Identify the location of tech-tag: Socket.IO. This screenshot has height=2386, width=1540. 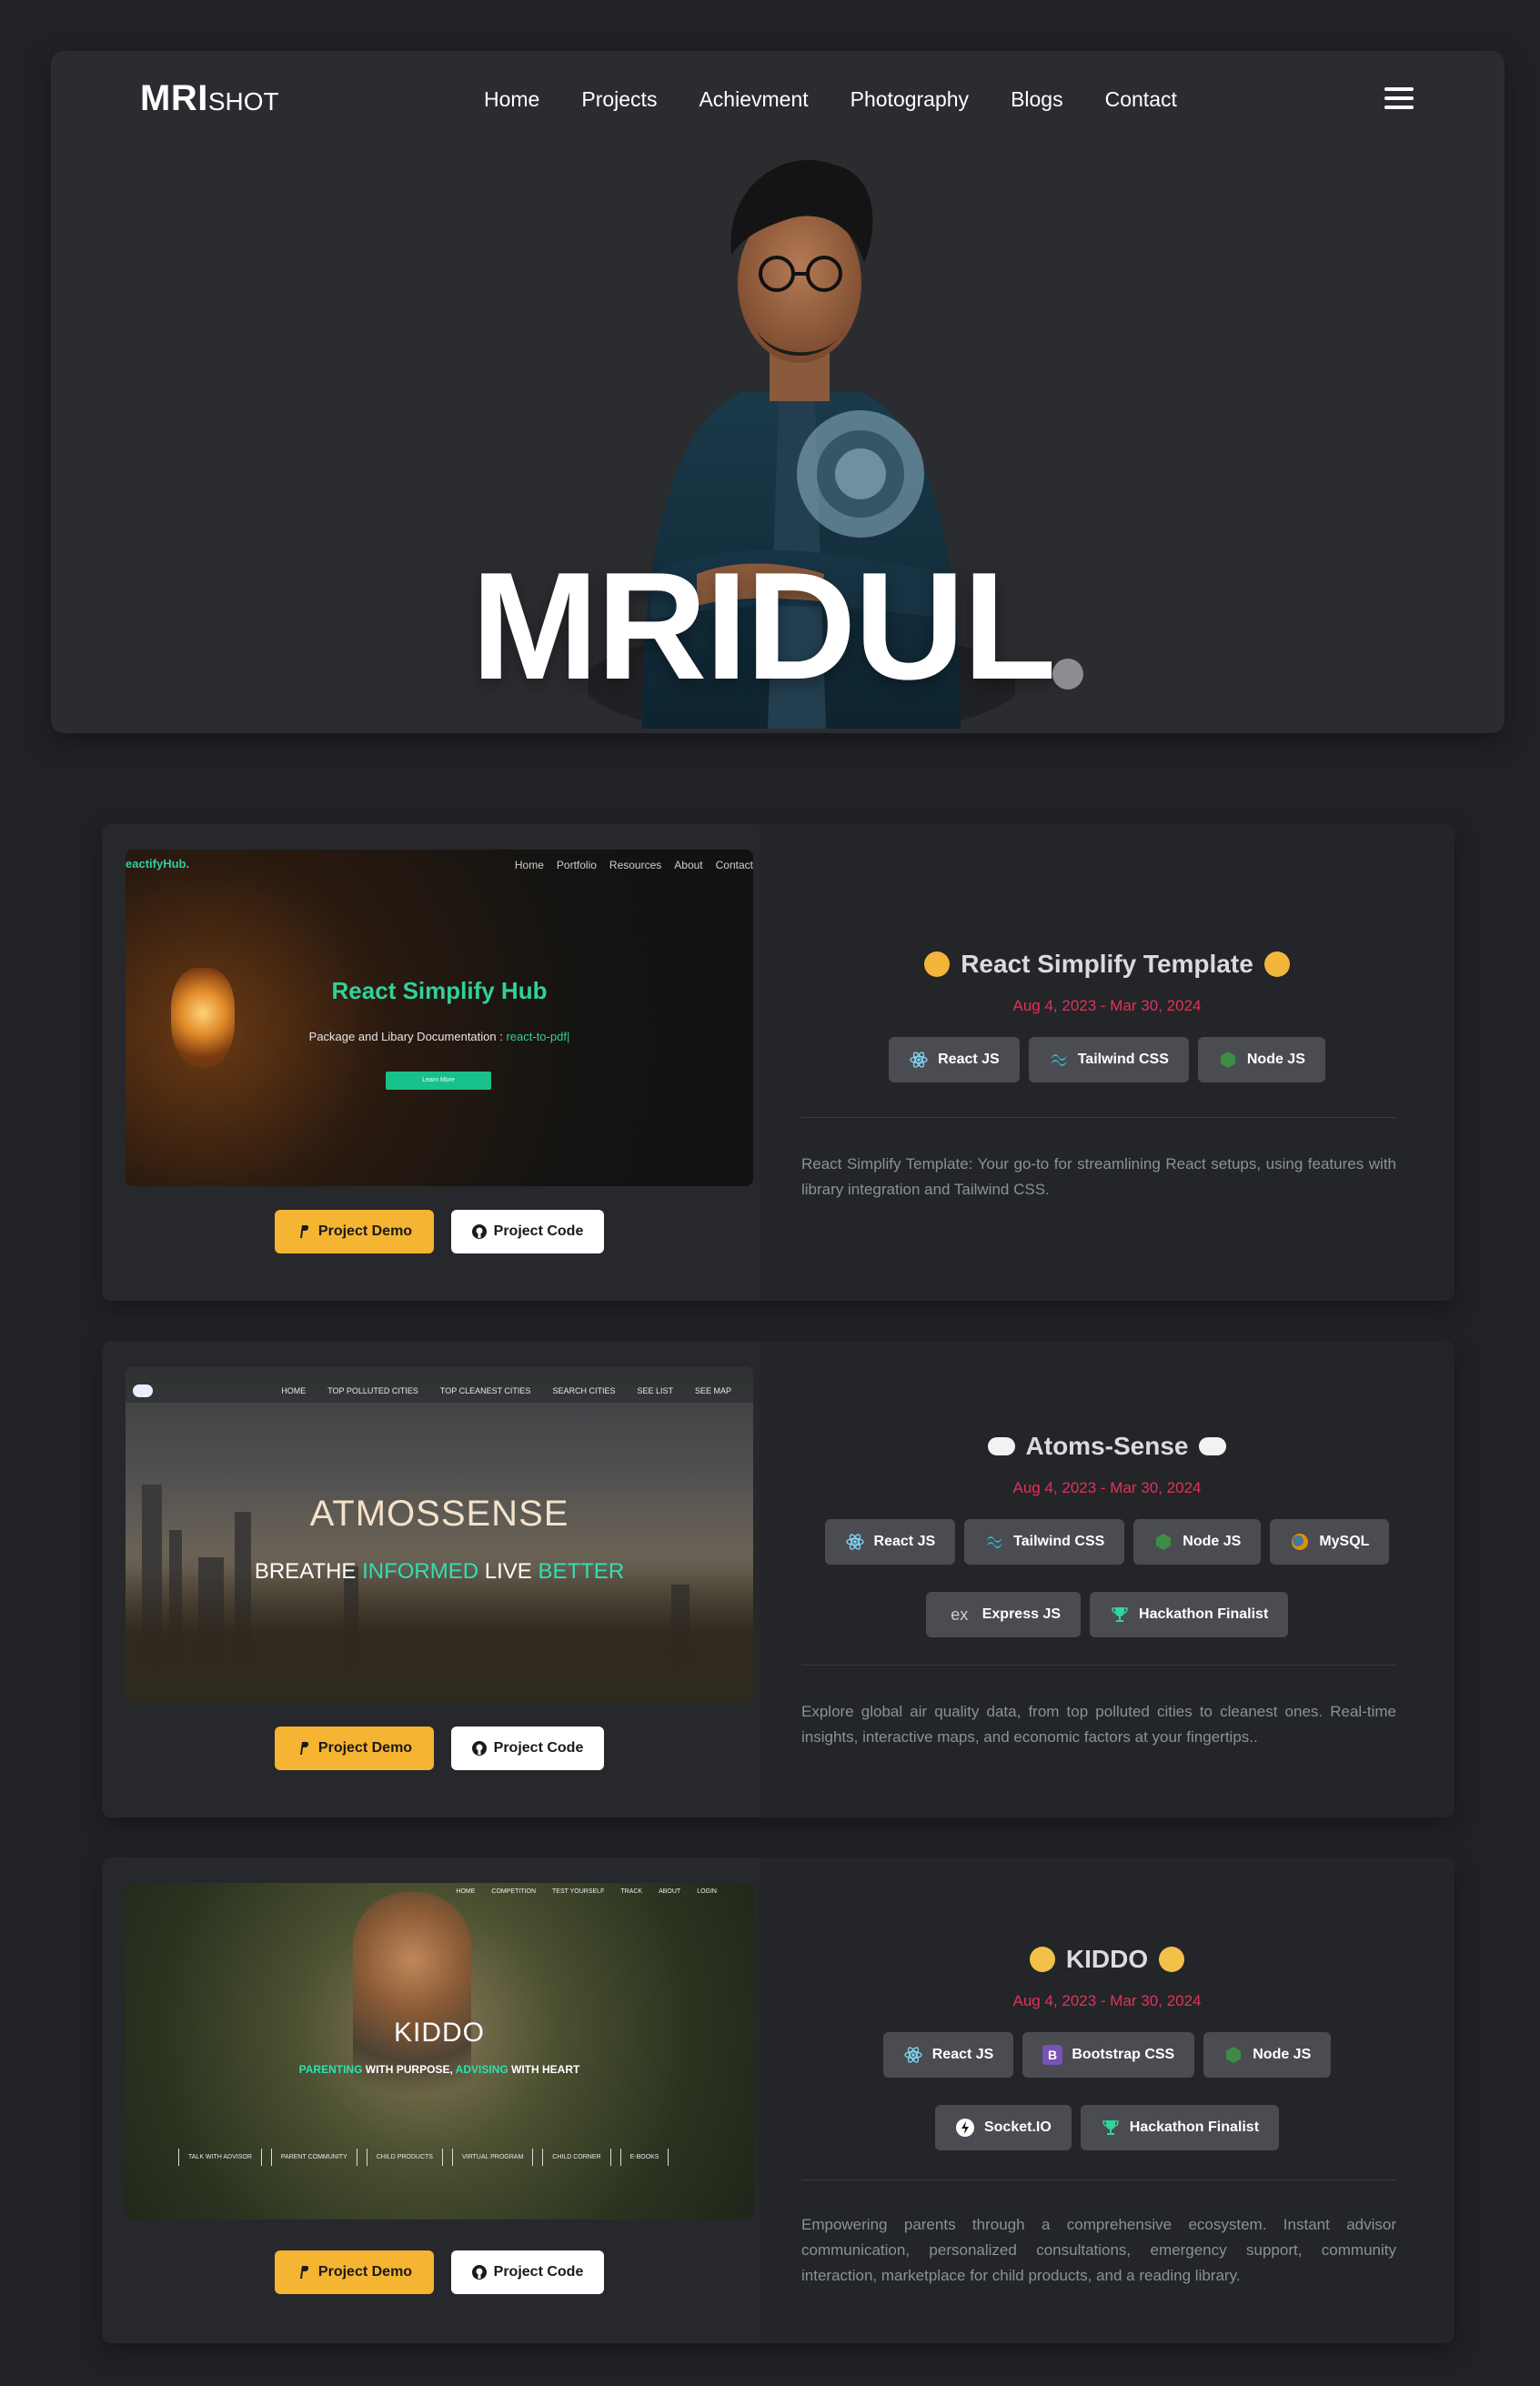
(1003, 2128).